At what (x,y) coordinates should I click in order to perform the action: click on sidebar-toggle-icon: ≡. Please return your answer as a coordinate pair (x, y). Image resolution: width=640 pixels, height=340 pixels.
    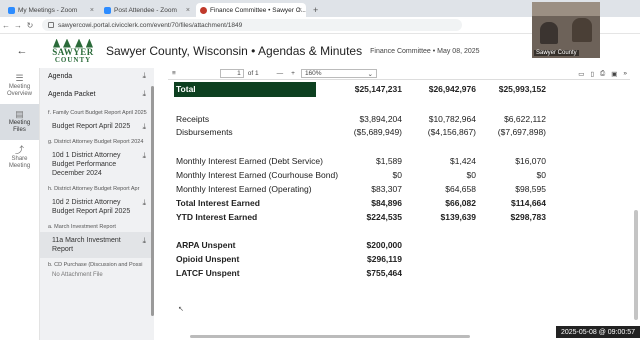
    Looking at the image, I should click on (174, 73).